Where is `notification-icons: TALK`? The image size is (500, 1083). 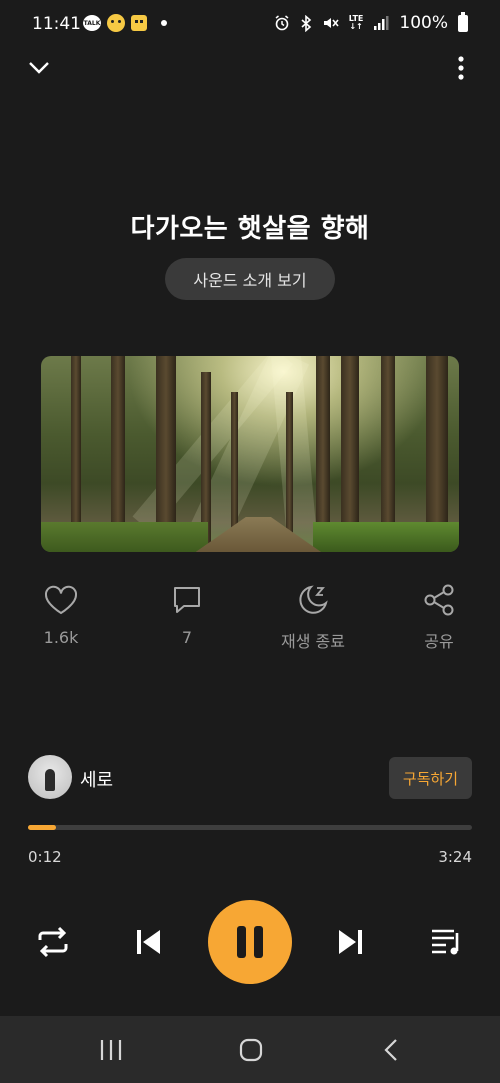
notification-icons: TALK is located at coordinates (125, 23).